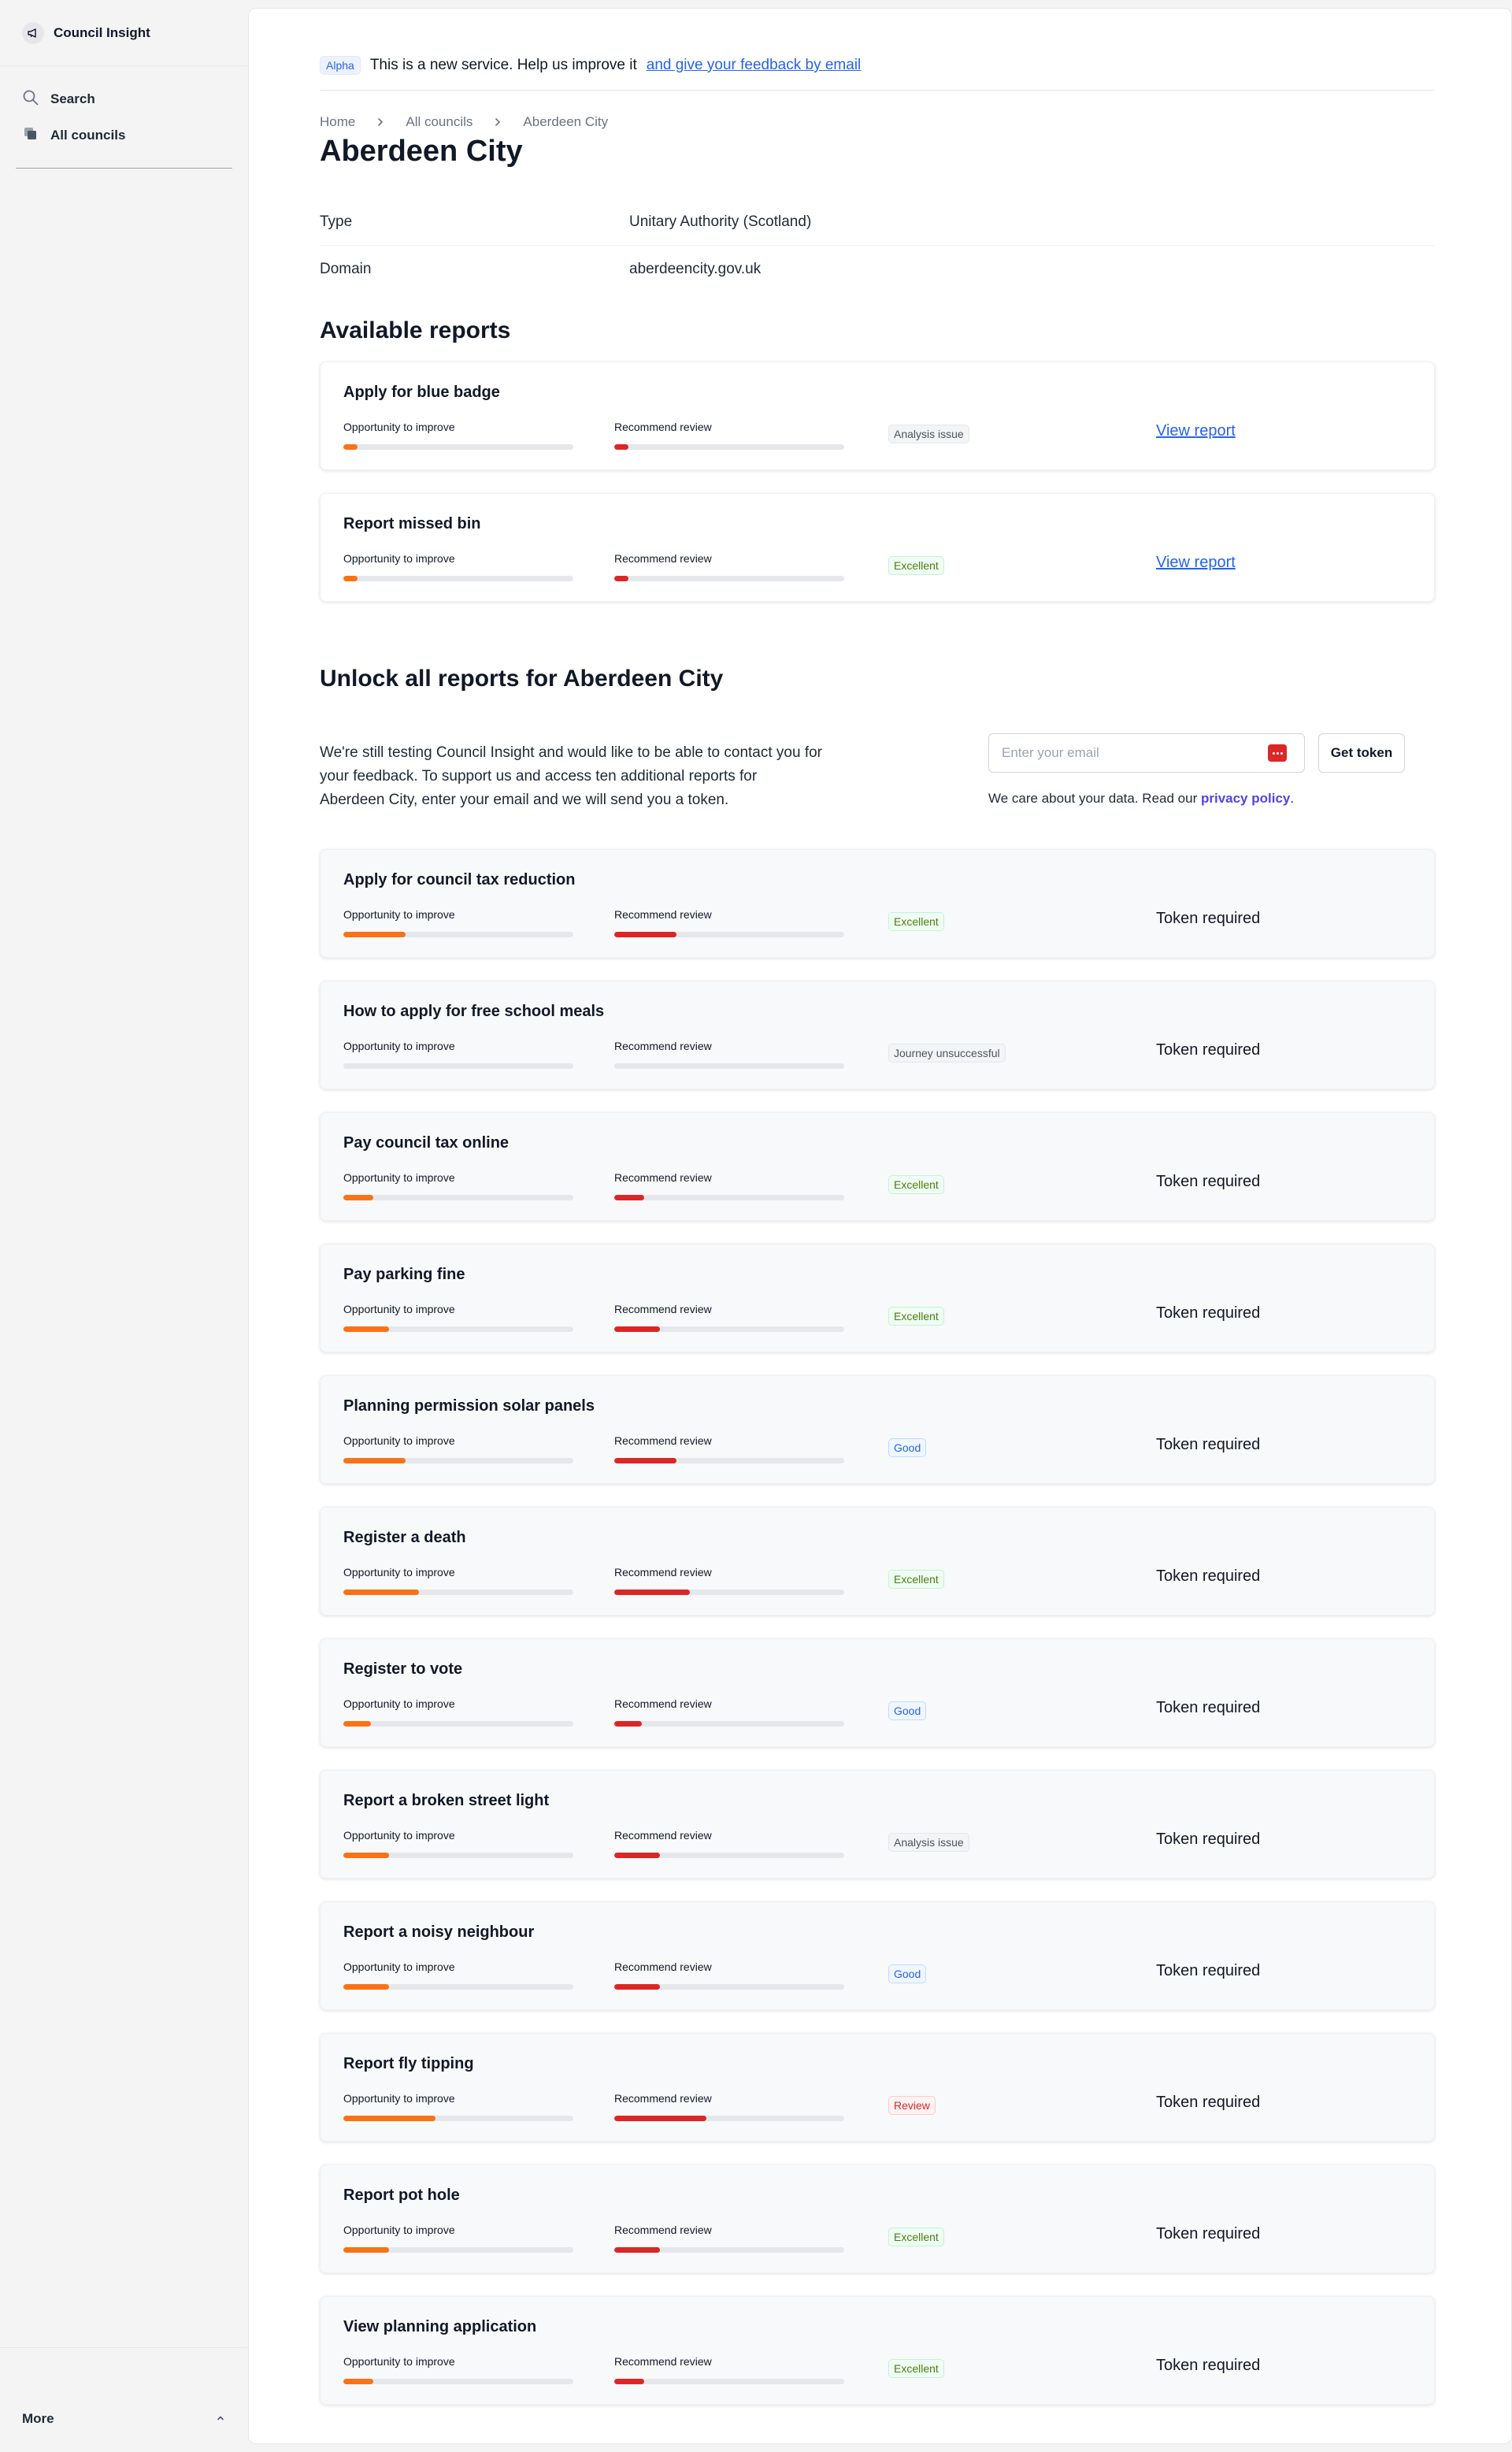 The image size is (1512, 2452). Describe the element at coordinates (459, 879) in the screenshot. I see `report-title: Apply for council tax reduction` at that location.